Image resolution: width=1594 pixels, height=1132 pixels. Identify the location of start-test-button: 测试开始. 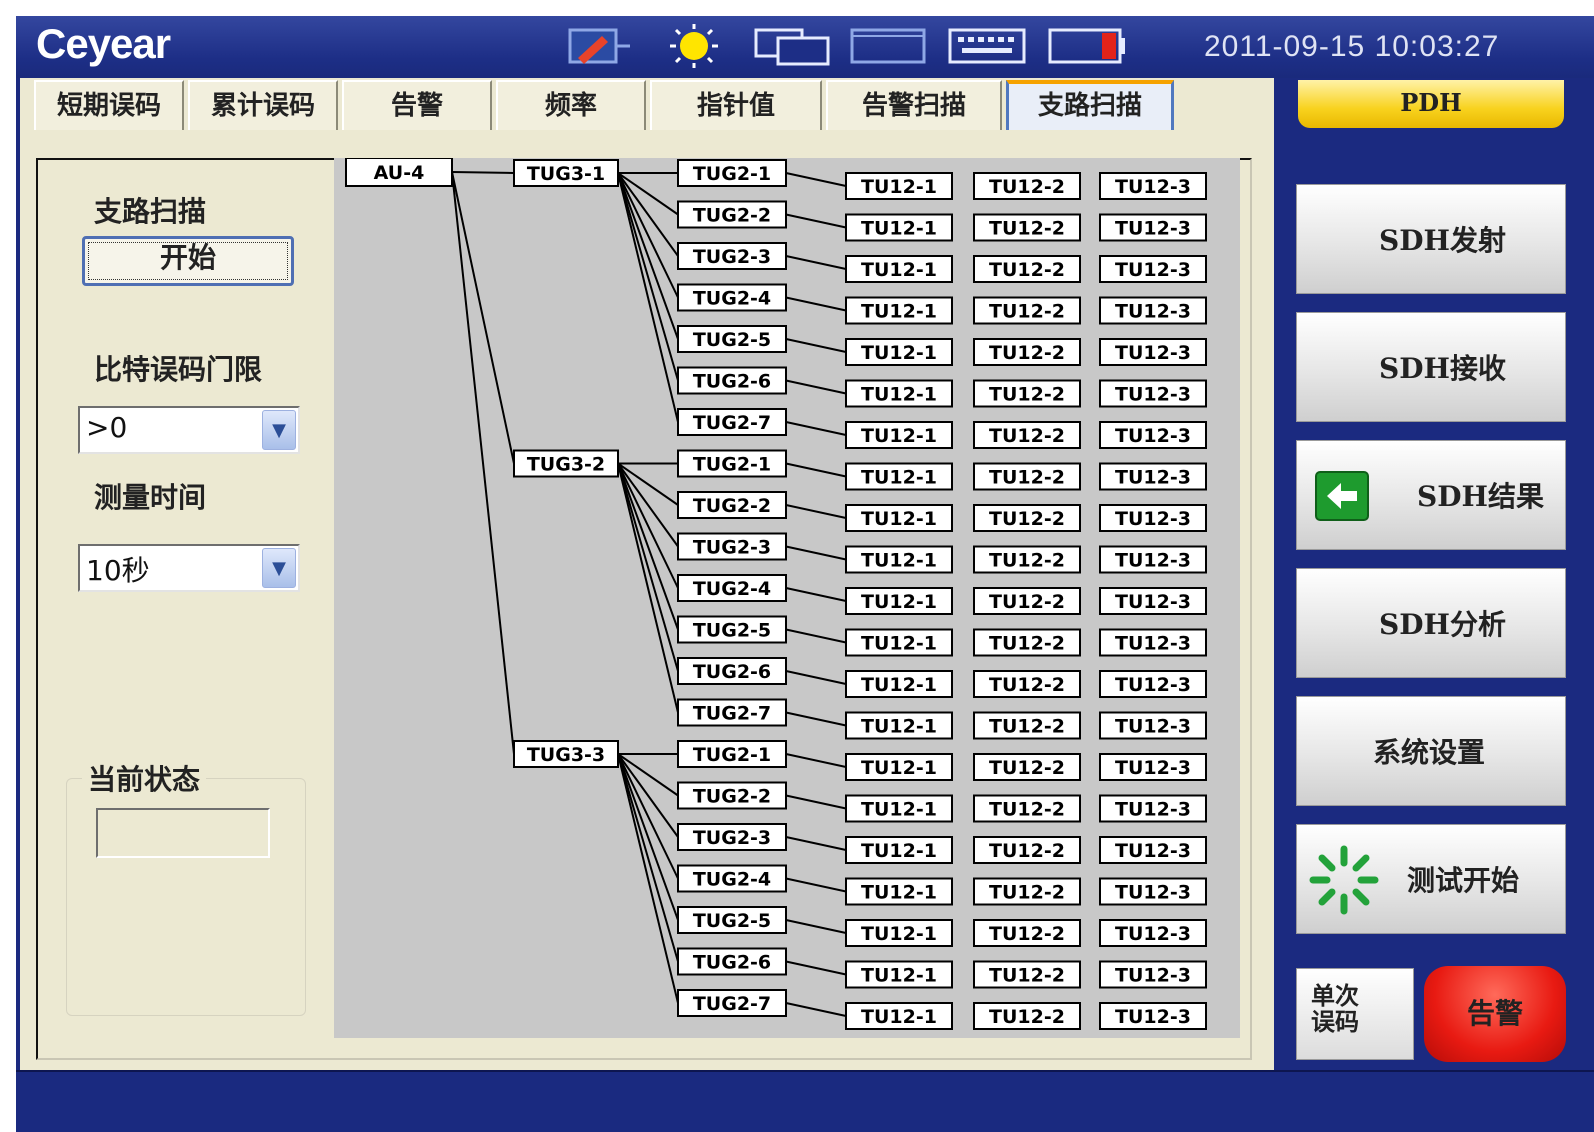
(1431, 879).